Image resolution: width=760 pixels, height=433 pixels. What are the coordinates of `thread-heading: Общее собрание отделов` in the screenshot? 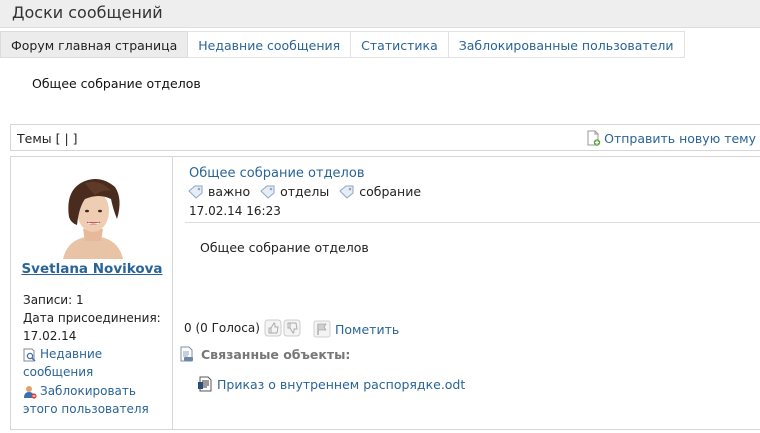 It's located at (116, 83).